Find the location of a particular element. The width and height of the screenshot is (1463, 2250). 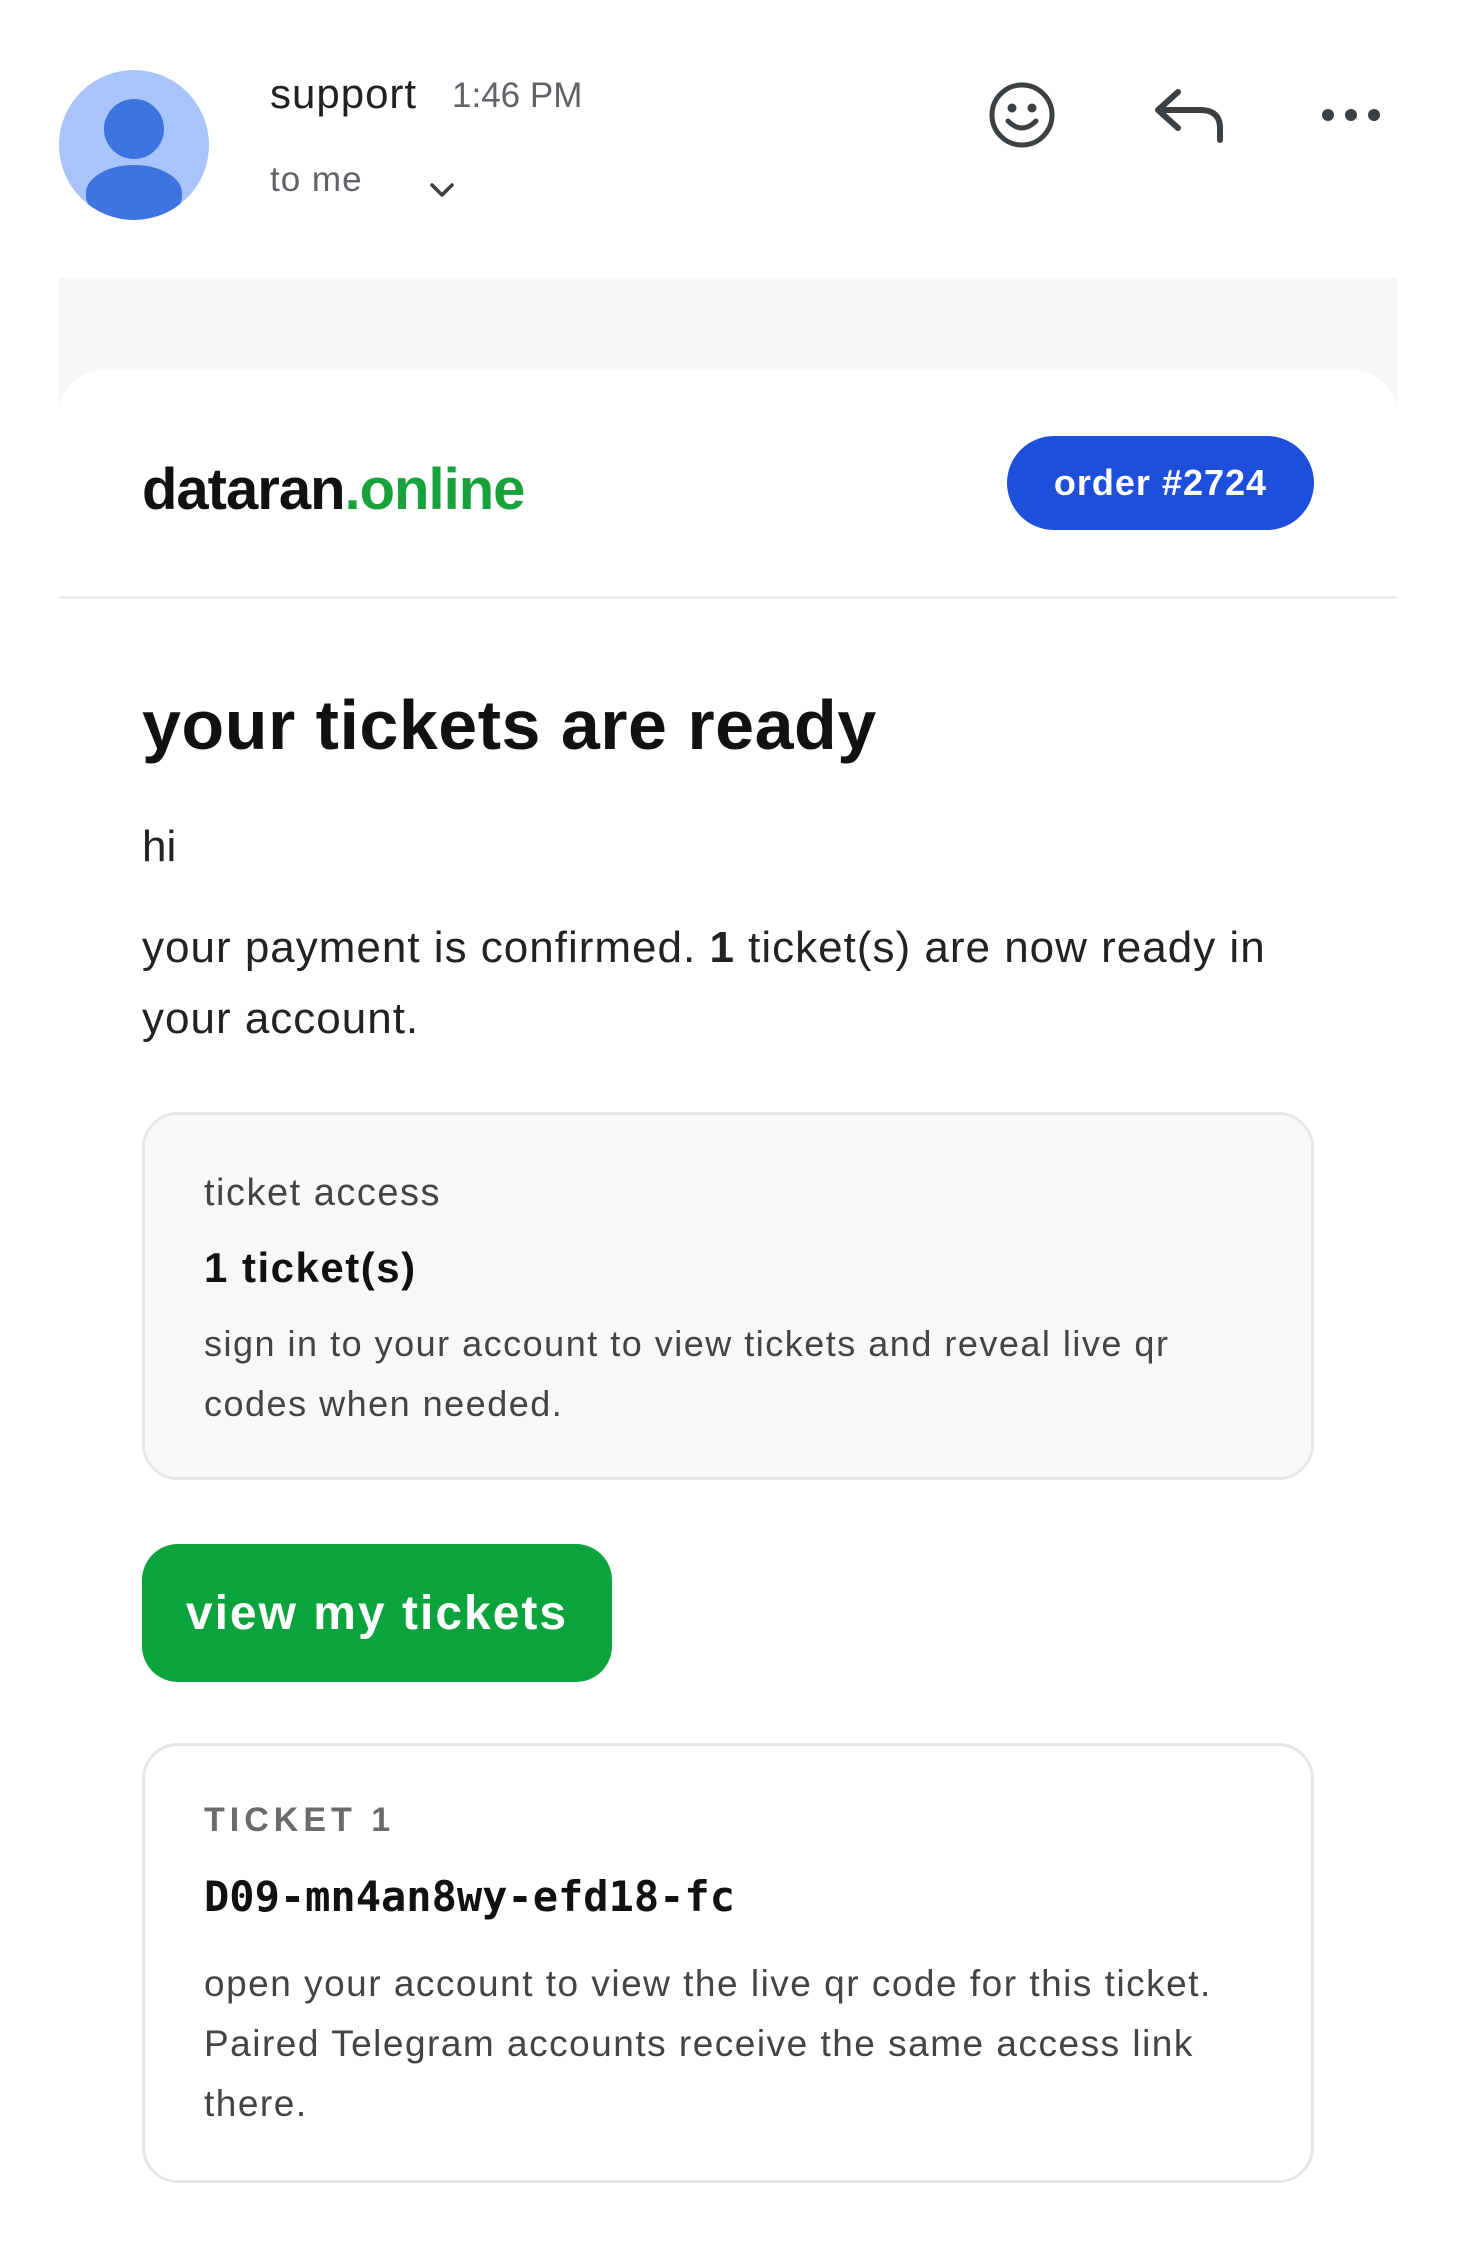

order-badge: order #2724 is located at coordinates (1160, 483).